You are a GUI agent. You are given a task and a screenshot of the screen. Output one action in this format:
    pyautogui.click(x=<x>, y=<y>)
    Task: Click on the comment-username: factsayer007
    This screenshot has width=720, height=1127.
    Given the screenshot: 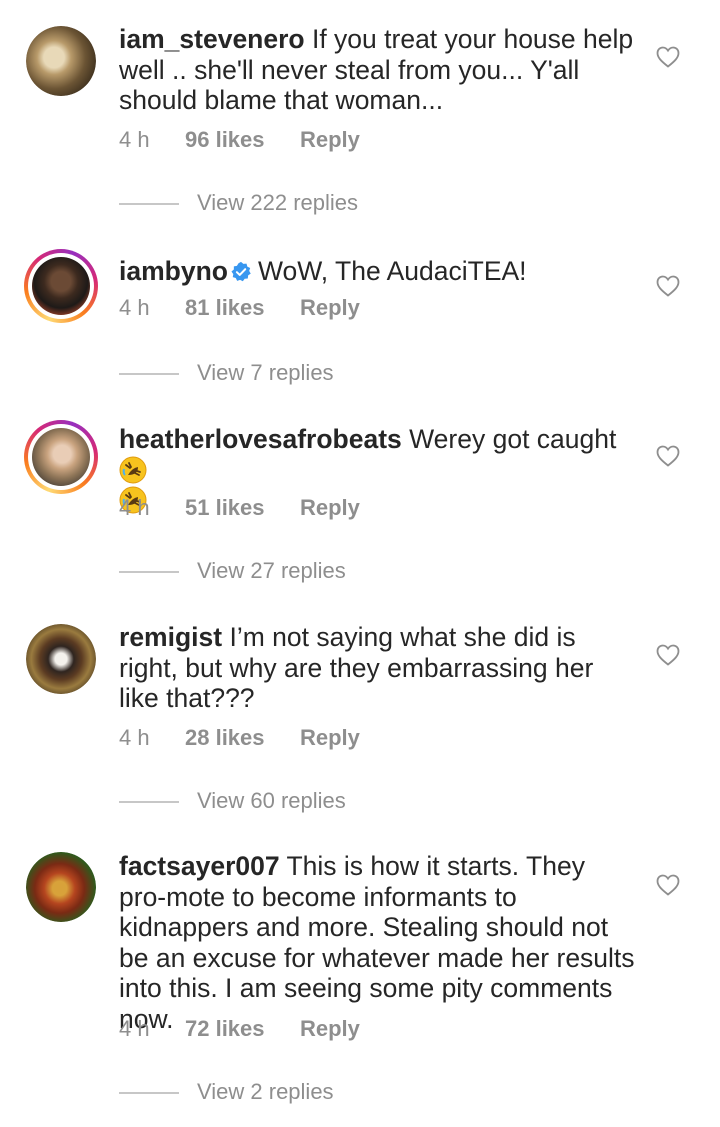 What is the action you would take?
    pyautogui.click(x=199, y=866)
    